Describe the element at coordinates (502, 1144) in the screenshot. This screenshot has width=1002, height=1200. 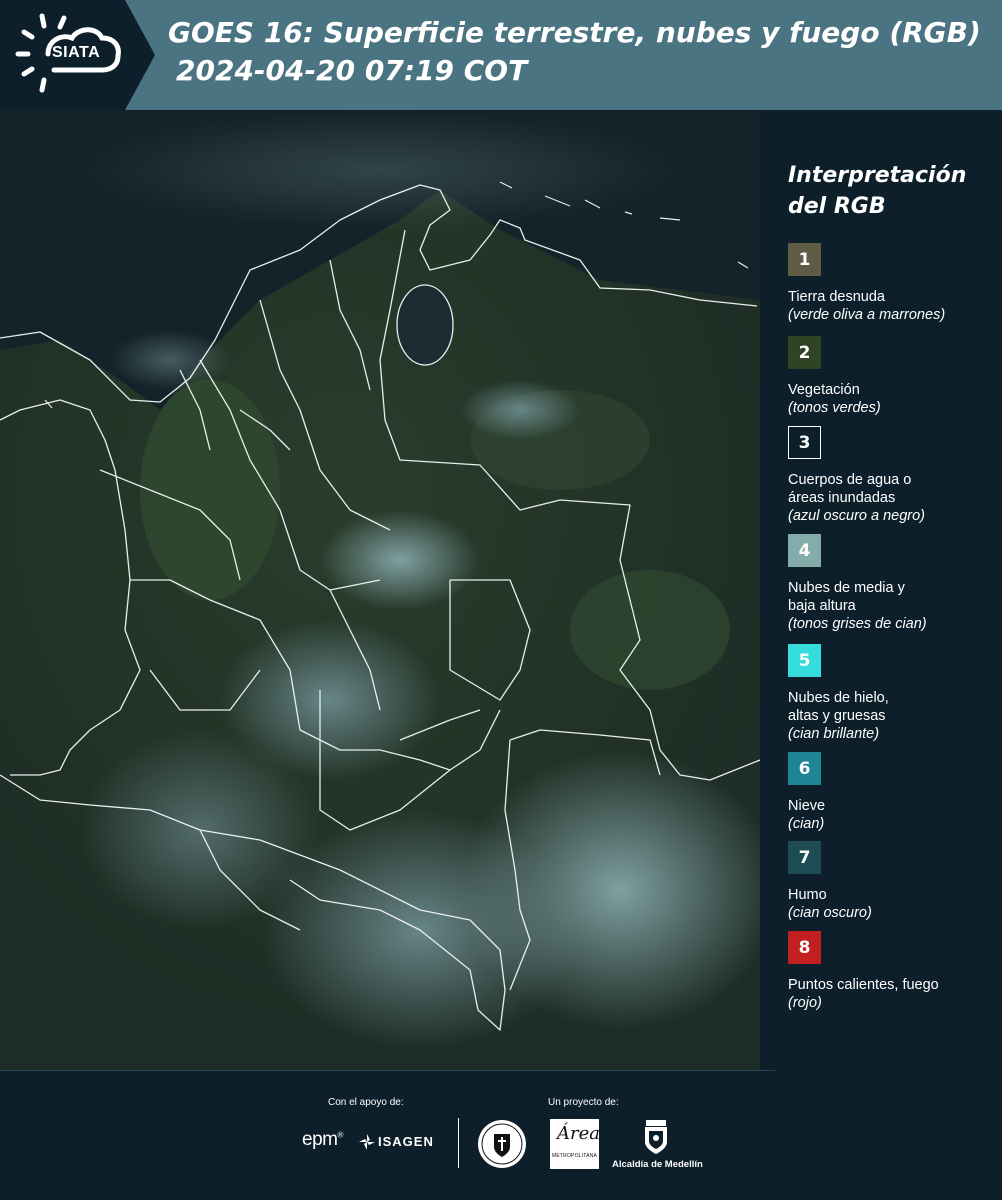
I see `university-seal-icon` at that location.